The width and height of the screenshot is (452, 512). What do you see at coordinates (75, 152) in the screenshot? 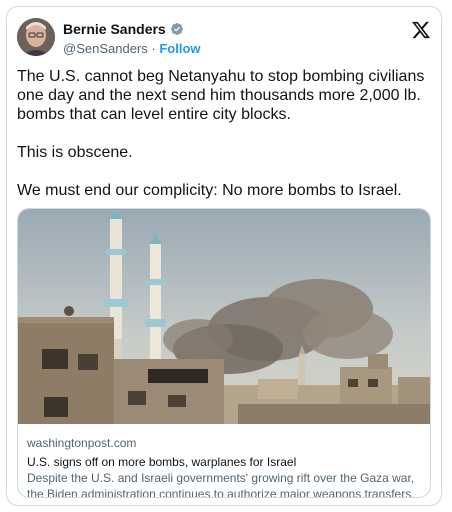
I see `tweet-paragraph-2: This is obscene.` at bounding box center [75, 152].